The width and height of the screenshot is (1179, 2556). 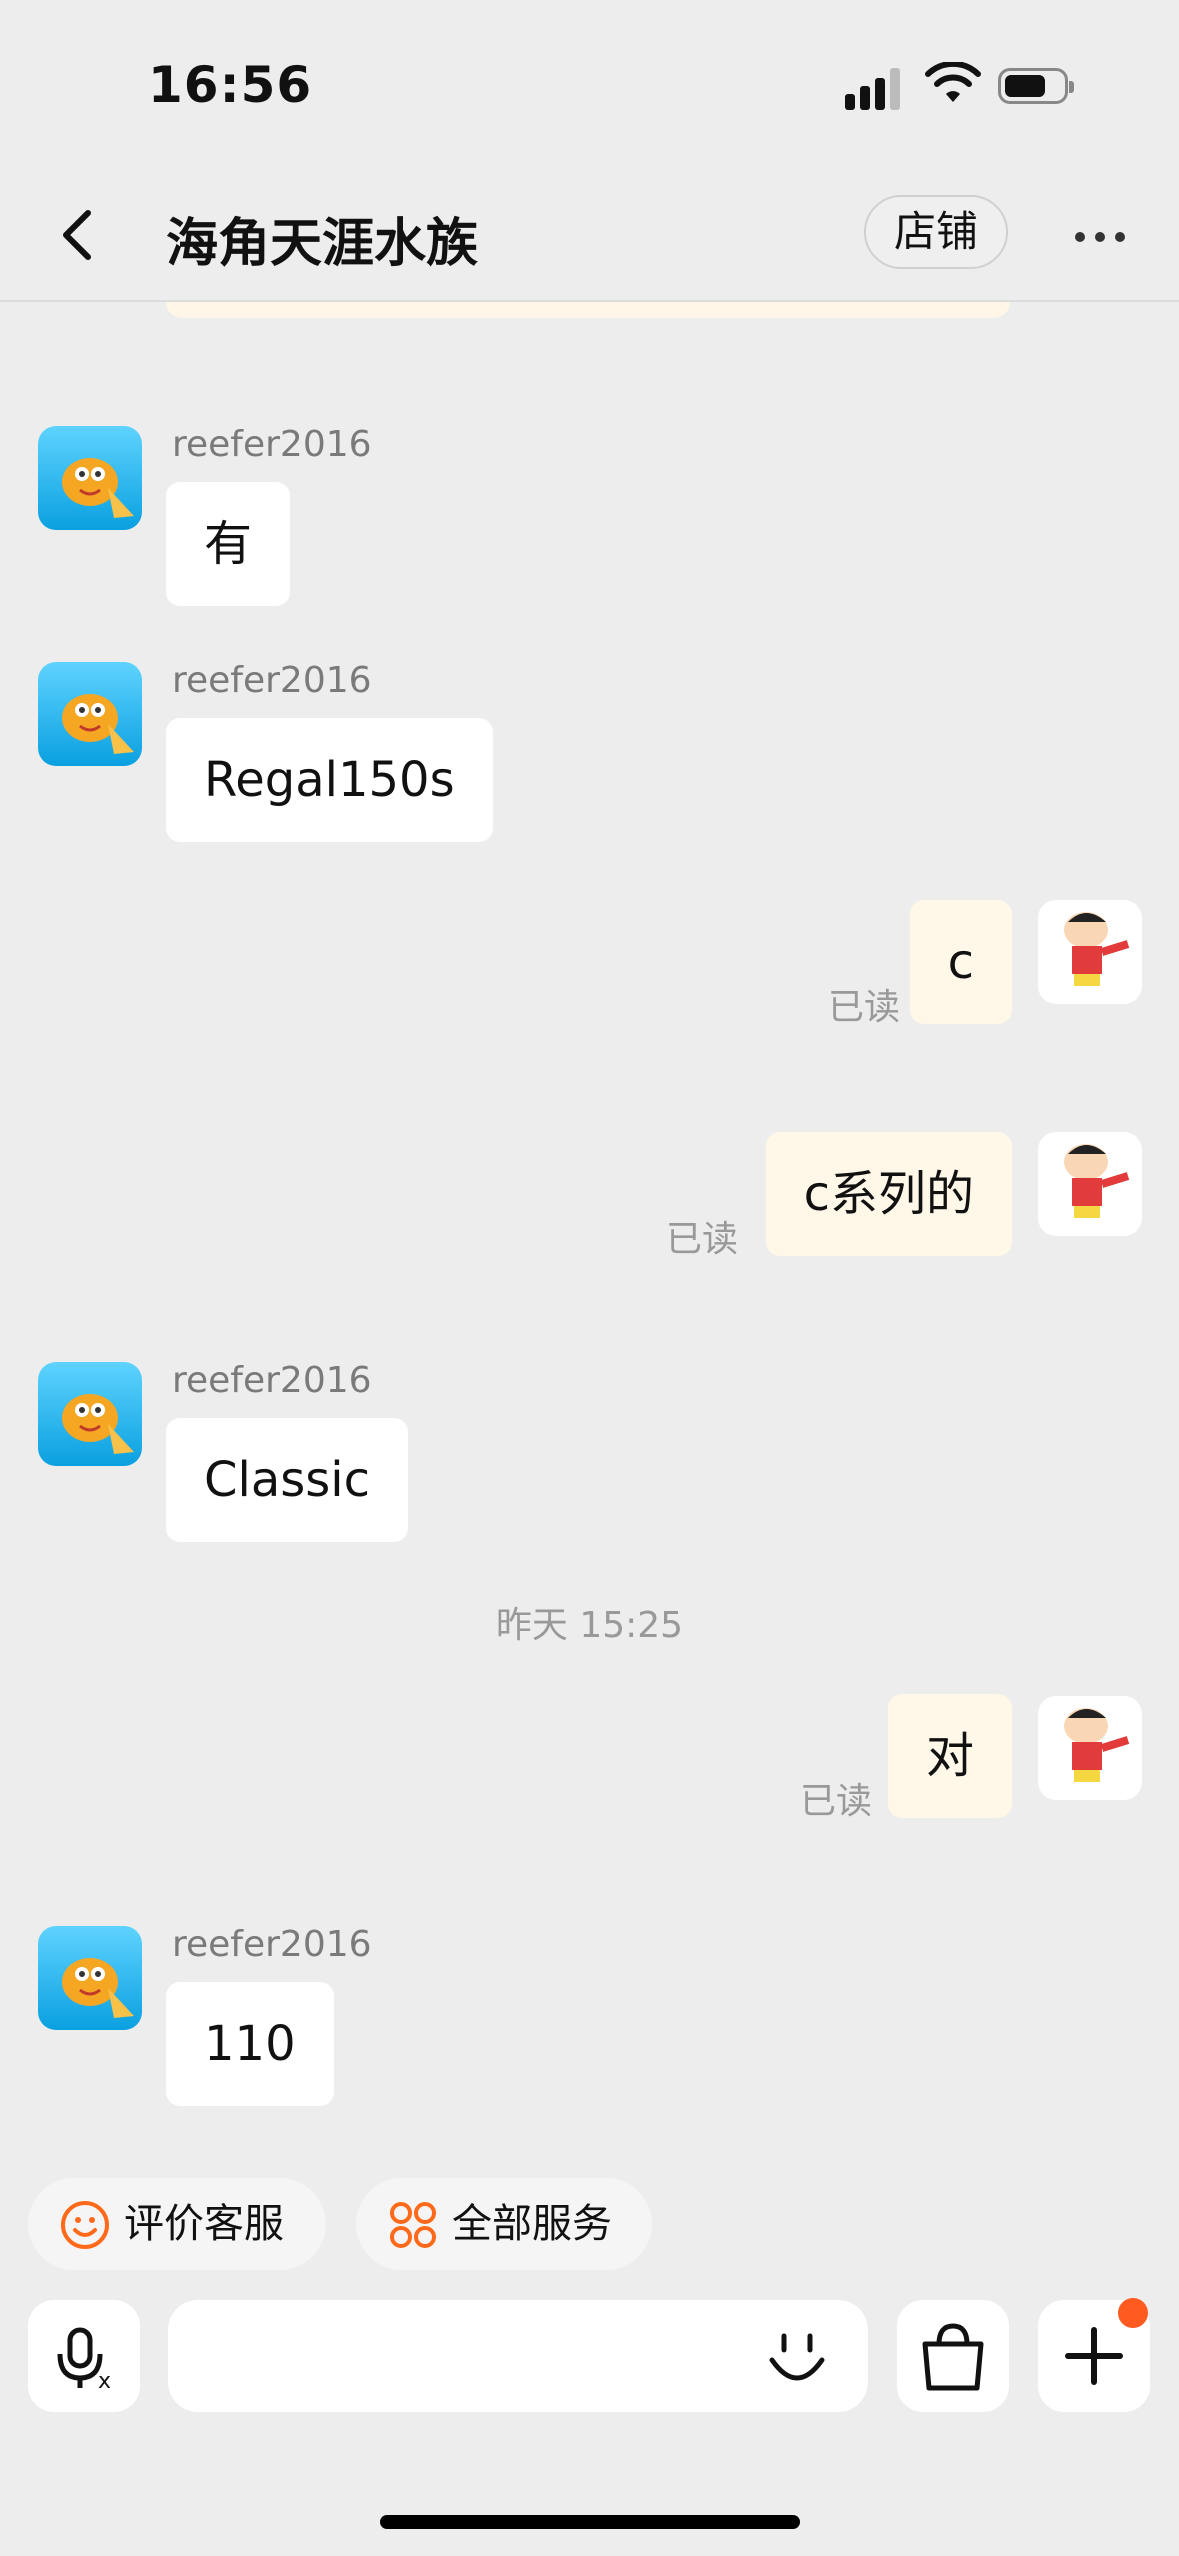 What do you see at coordinates (228, 544) in the screenshot?
I see `message-bubble-incoming: 有` at bounding box center [228, 544].